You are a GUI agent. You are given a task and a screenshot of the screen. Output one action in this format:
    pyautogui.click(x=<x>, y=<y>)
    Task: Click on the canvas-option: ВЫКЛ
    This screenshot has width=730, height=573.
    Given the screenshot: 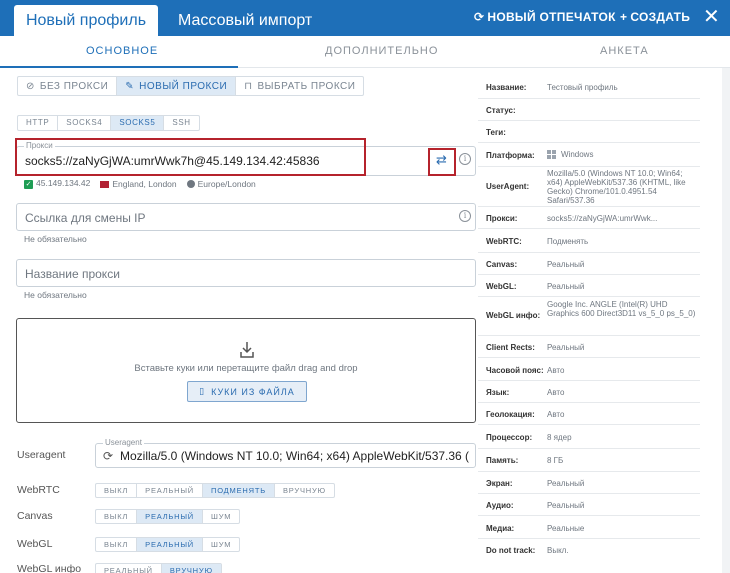 What is the action you would take?
    pyautogui.click(x=117, y=516)
    